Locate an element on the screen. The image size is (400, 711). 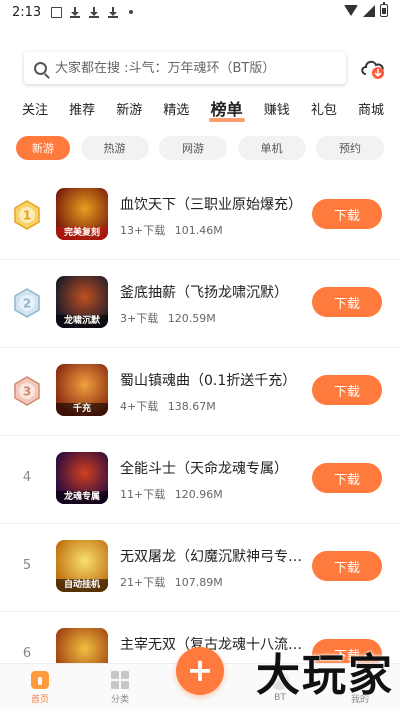
sub-tabs: 新游 热游 网游 单机 预约 is located at coordinates (200, 148).